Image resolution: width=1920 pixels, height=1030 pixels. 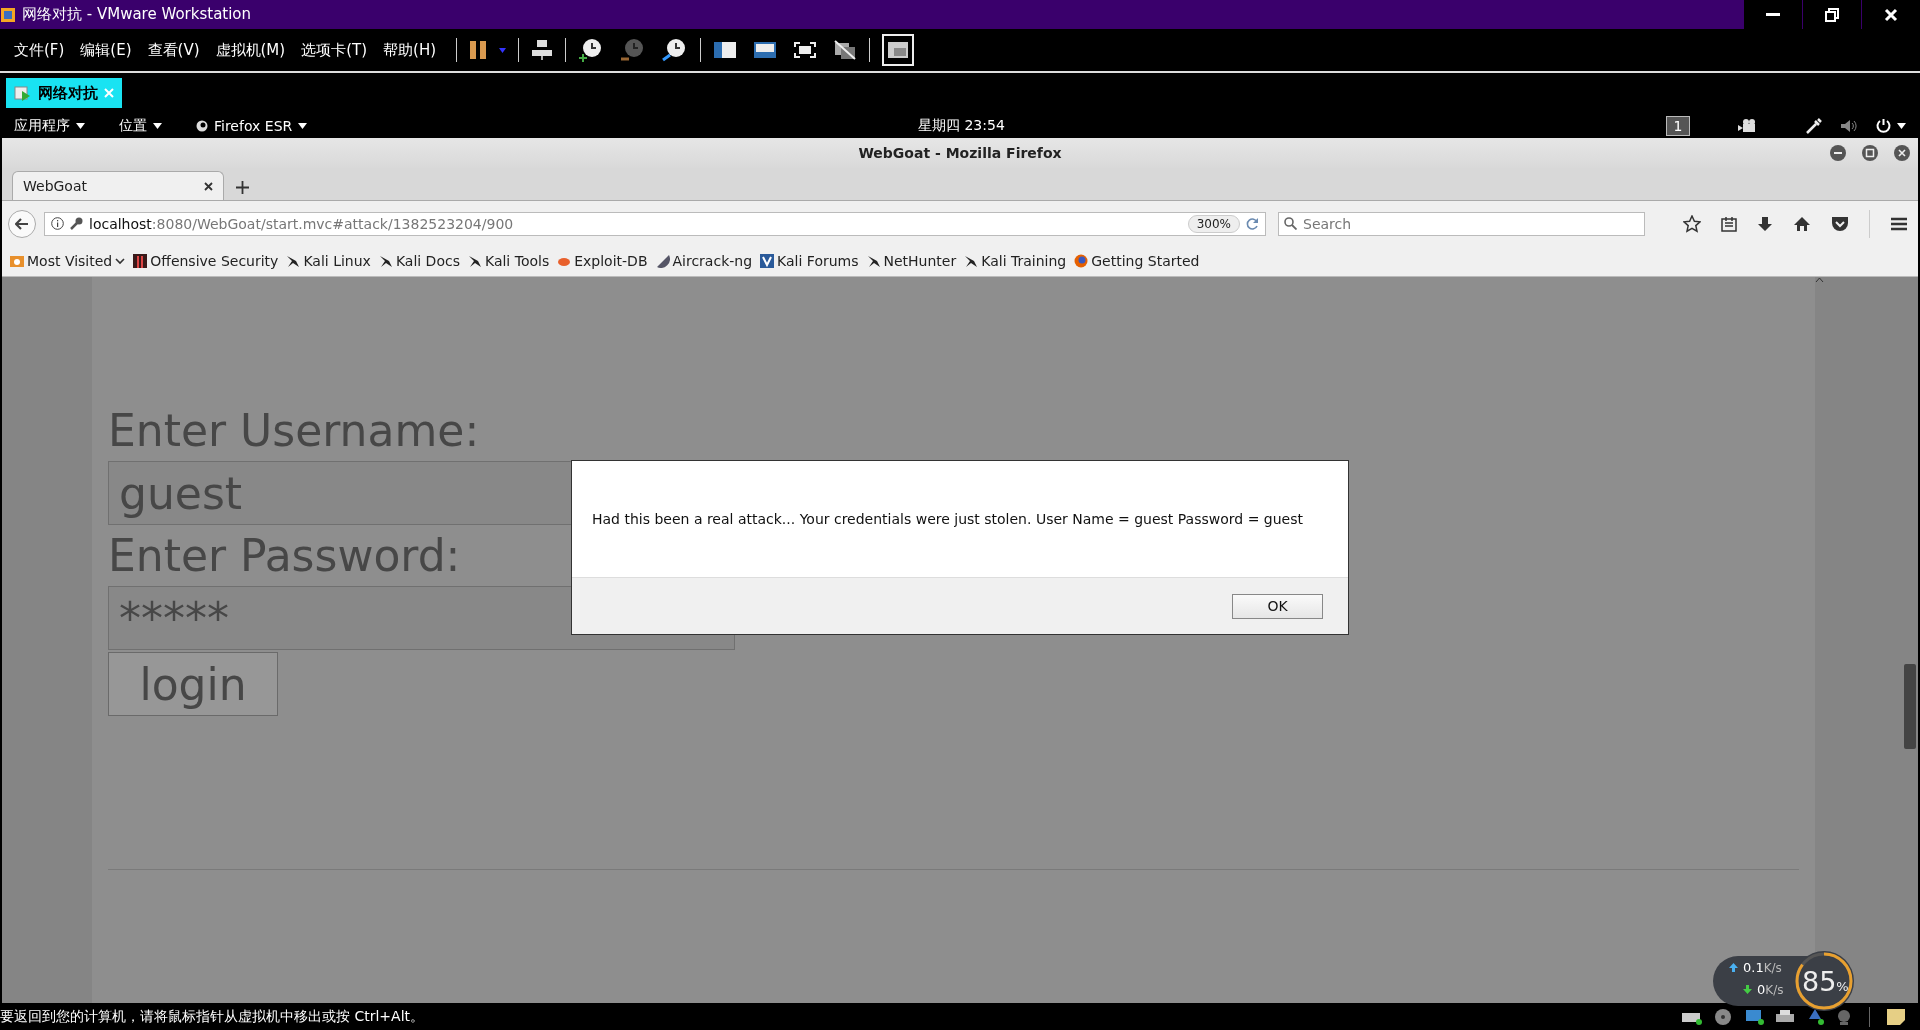 I want to click on bookmark-item: Exploit-DB, so click(x=602, y=261).